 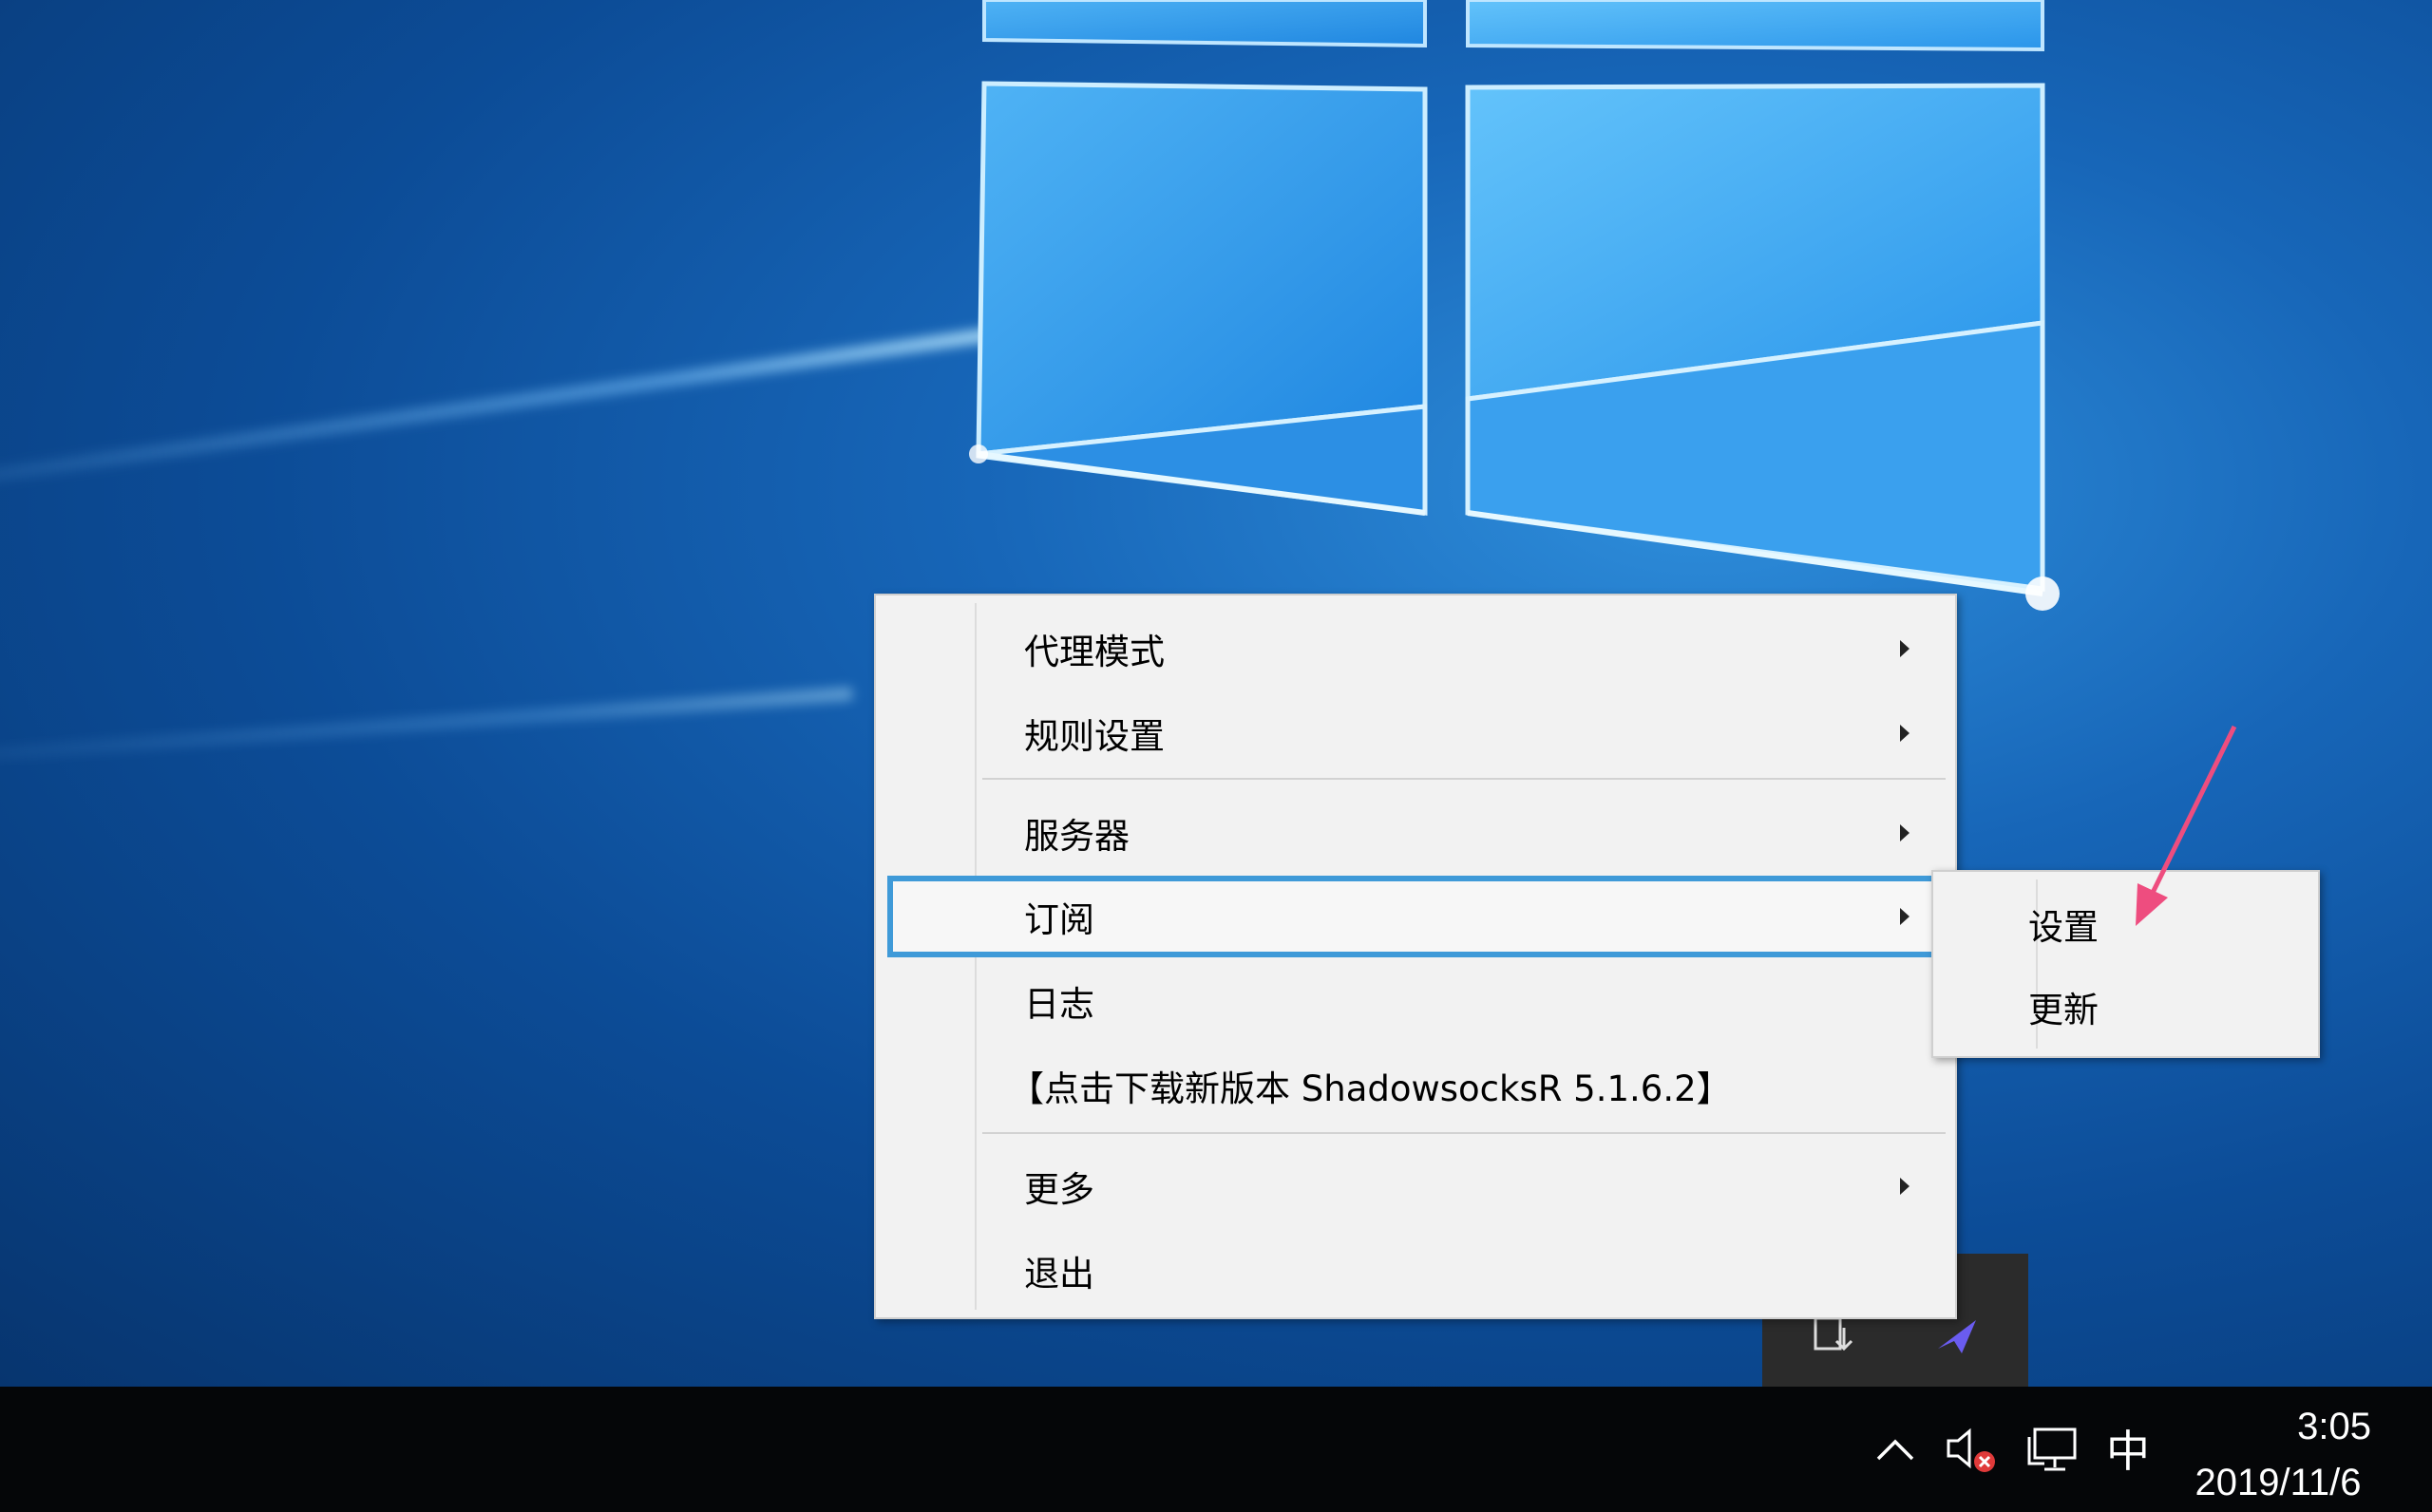 What do you see at coordinates (1094, 737) in the screenshot?
I see `menu-item-label: 规则设置` at bounding box center [1094, 737].